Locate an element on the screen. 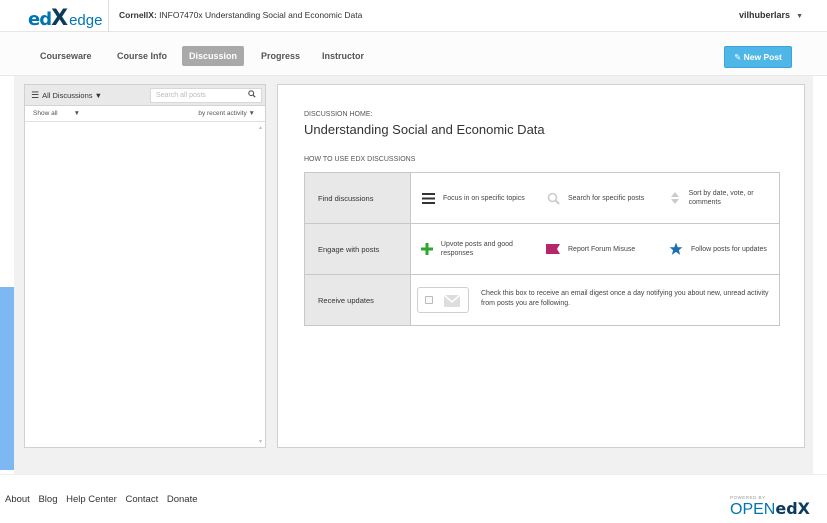 This screenshot has width=827, height=523. course-org: CornellX: is located at coordinates (138, 15).